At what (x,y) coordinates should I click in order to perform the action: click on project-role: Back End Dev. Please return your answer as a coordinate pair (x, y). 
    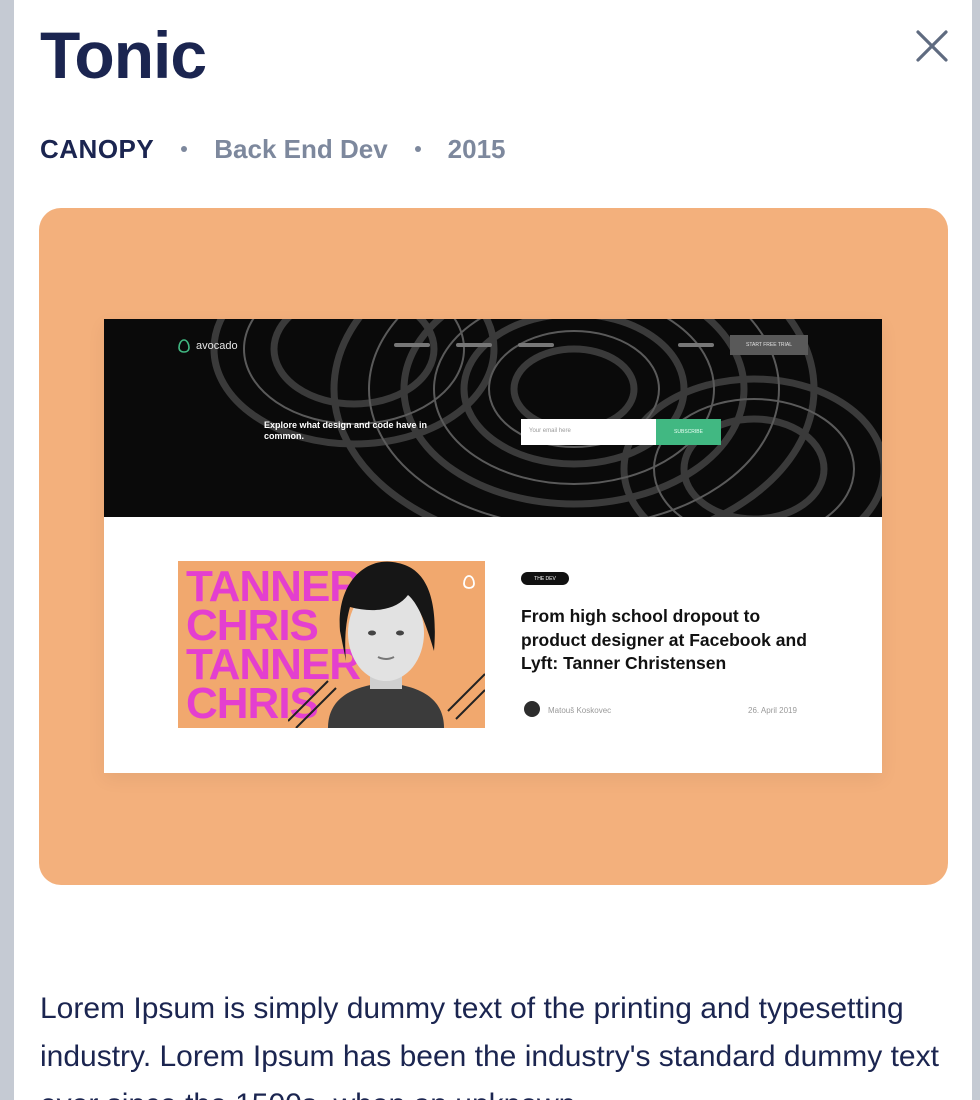
    Looking at the image, I should click on (301, 149).